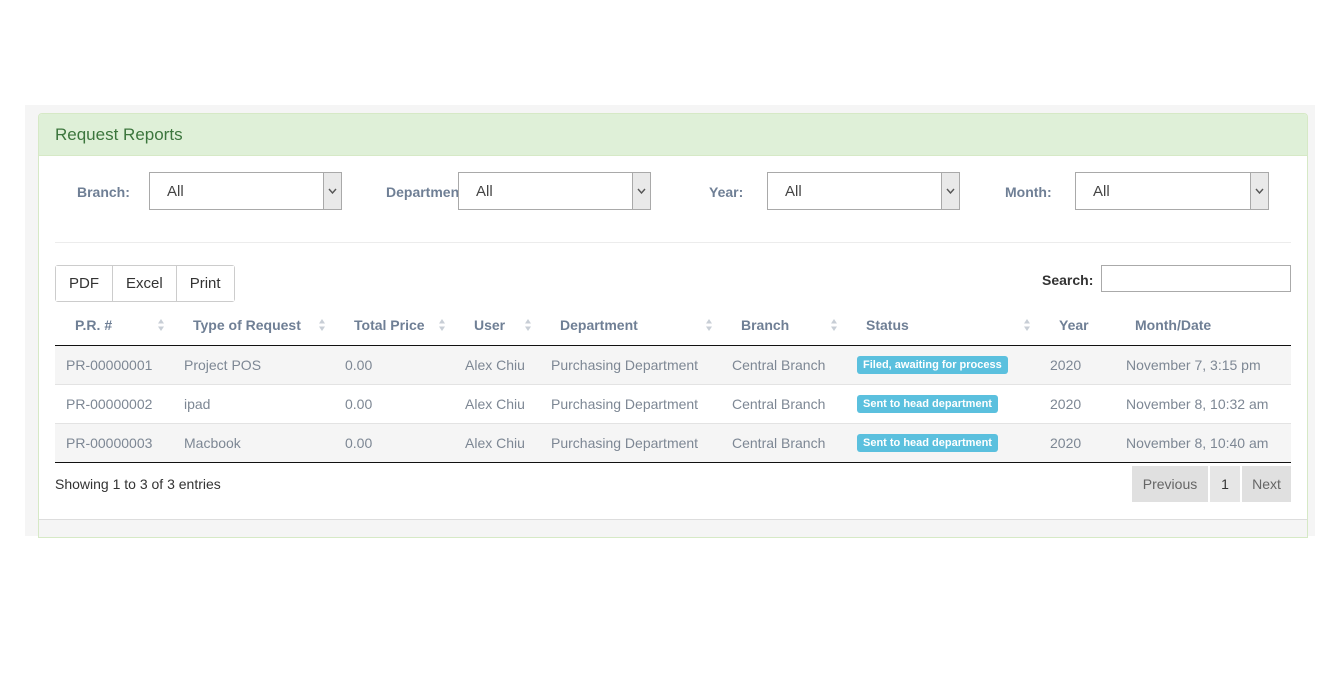  I want to click on department-select: All, so click(554, 191).